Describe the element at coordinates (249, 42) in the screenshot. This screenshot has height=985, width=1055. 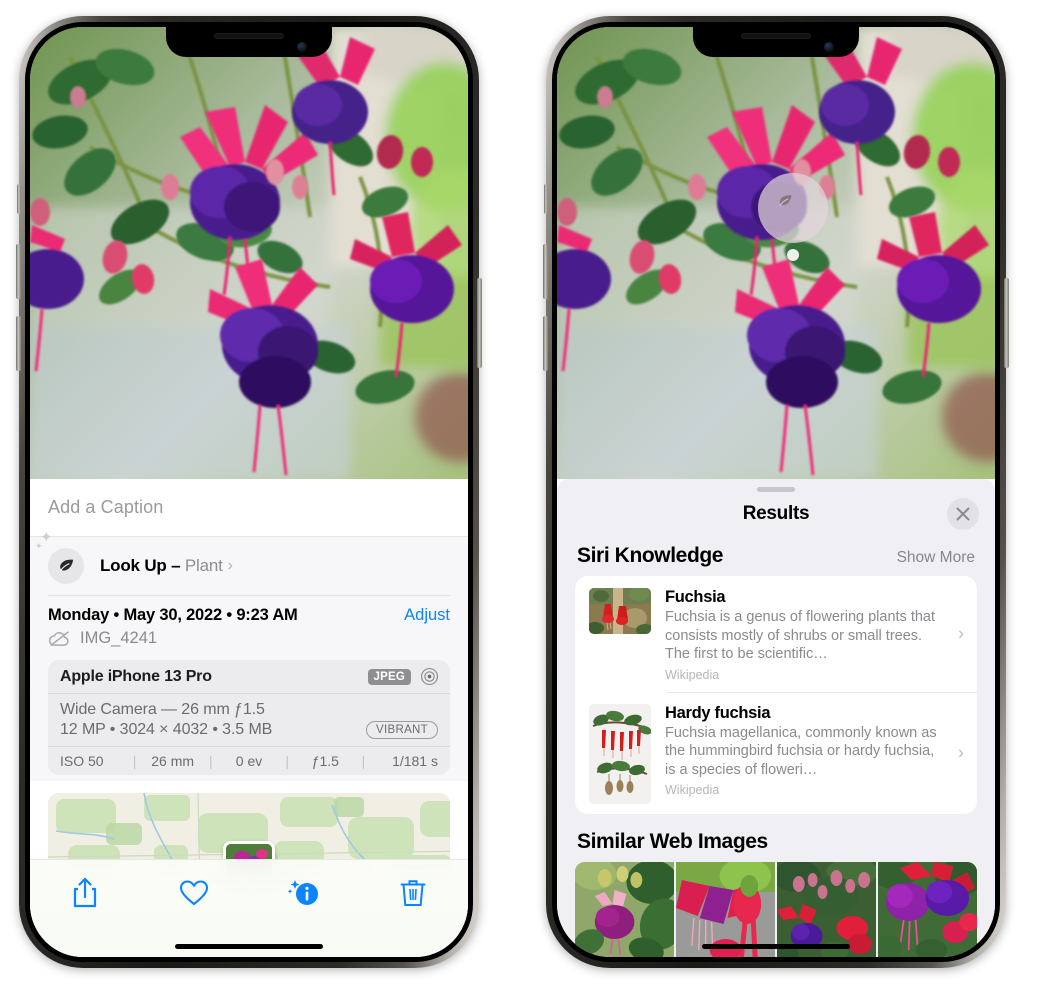
I see `notch-left` at that location.